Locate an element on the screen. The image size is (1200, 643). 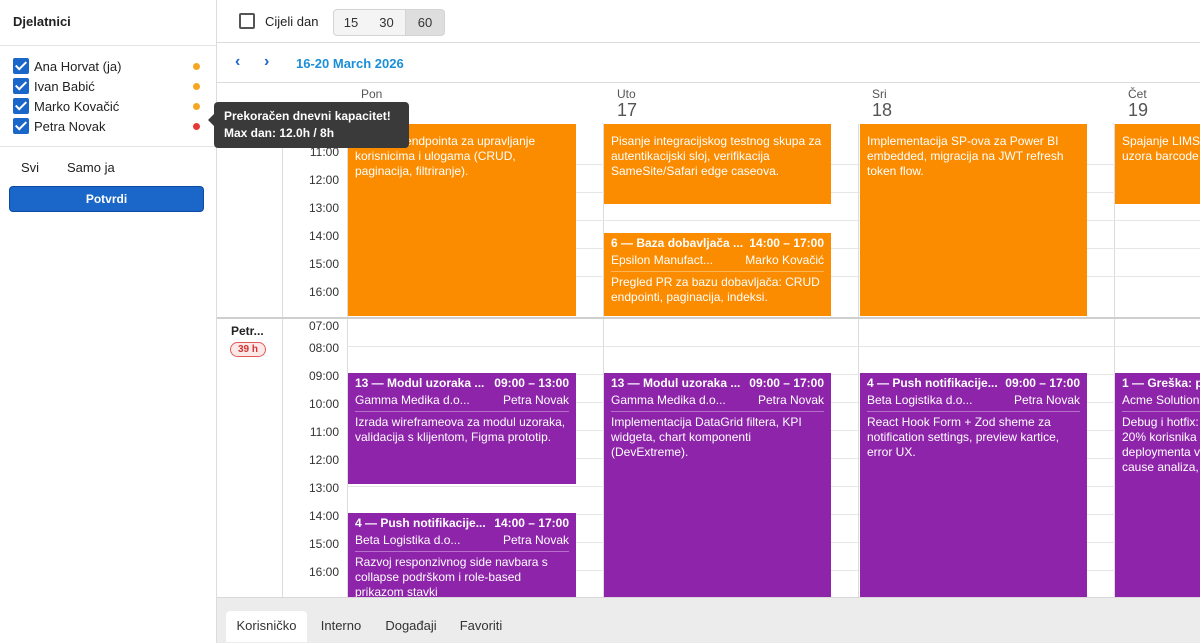
event-header: 13 — Modul uzoraka ... 09:00 – 17:00 is located at coordinates (717, 383).